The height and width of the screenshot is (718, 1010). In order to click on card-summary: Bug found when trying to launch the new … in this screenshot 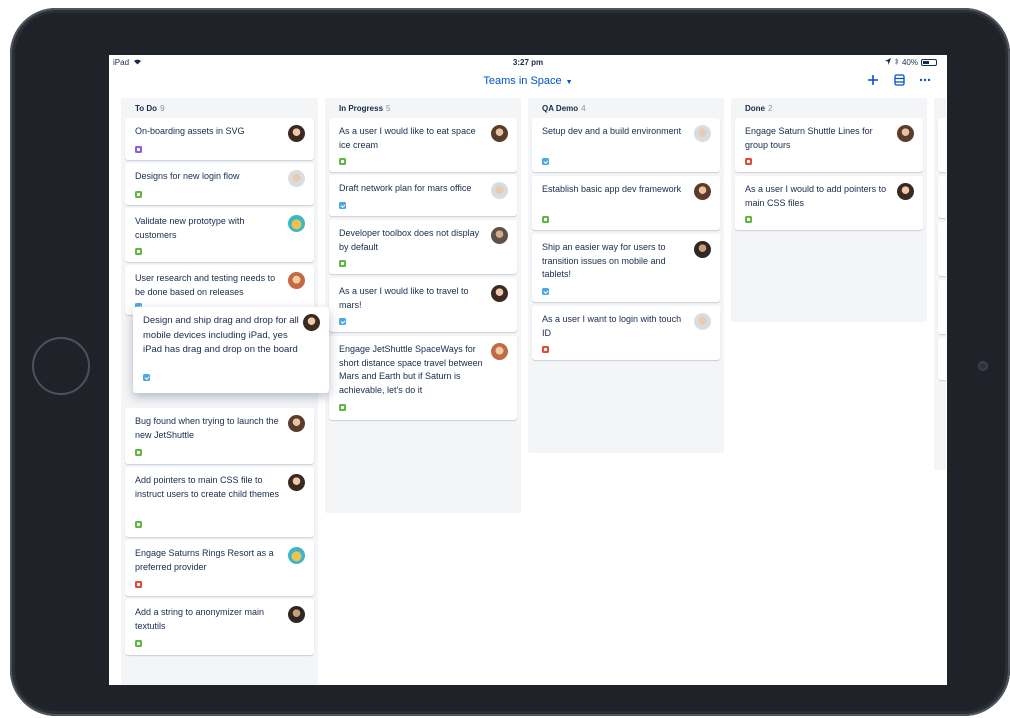, I will do `click(207, 428)`.